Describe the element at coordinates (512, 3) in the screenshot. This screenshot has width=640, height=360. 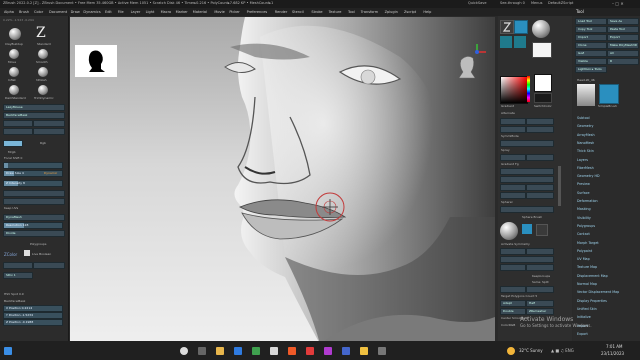
I see `see-through-control: See-through 0` at that location.